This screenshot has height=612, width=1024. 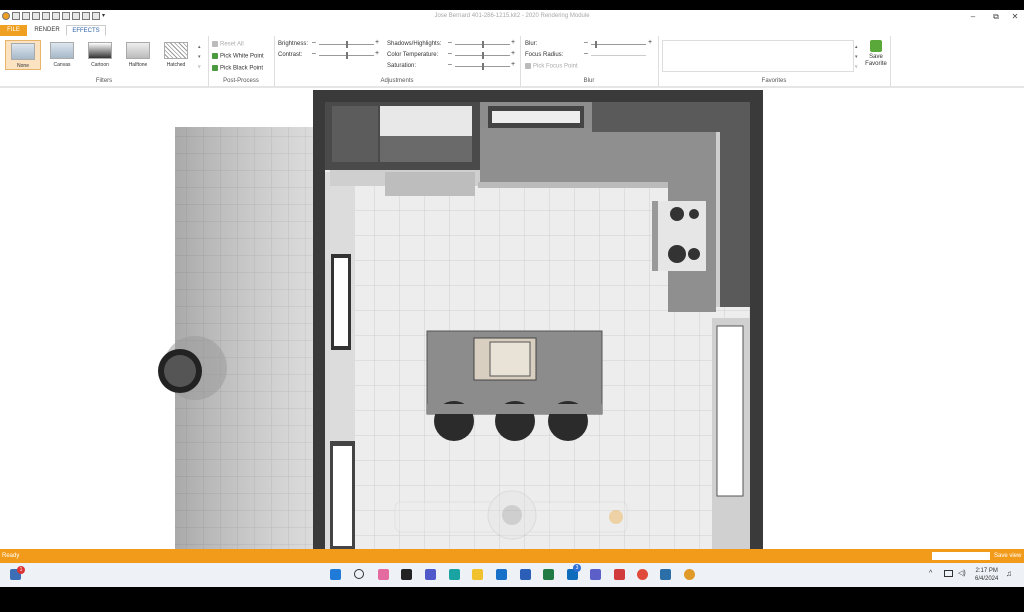 I want to click on taskbar: 1 3 ^ ◁) 2:17 PM 6/4/2024 ♫, so click(x=512, y=575).